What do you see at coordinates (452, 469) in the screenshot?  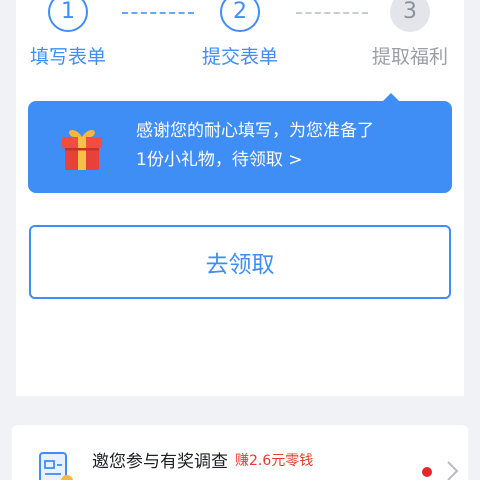 I see `chevron-right-icon` at bounding box center [452, 469].